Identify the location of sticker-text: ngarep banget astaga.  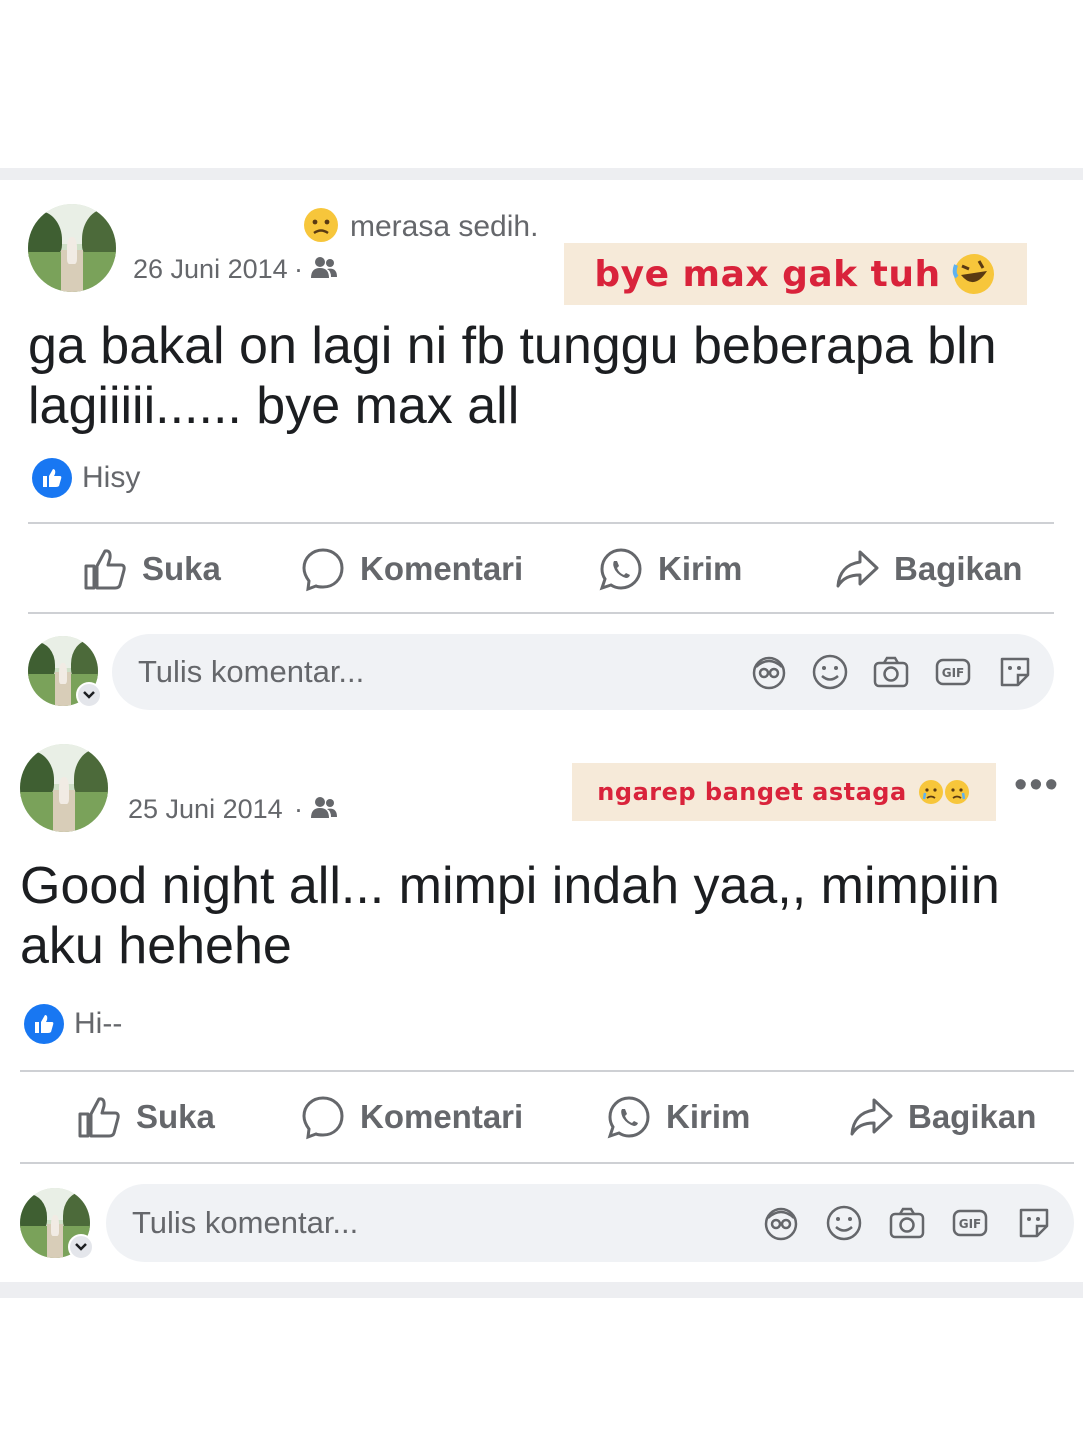
(752, 792).